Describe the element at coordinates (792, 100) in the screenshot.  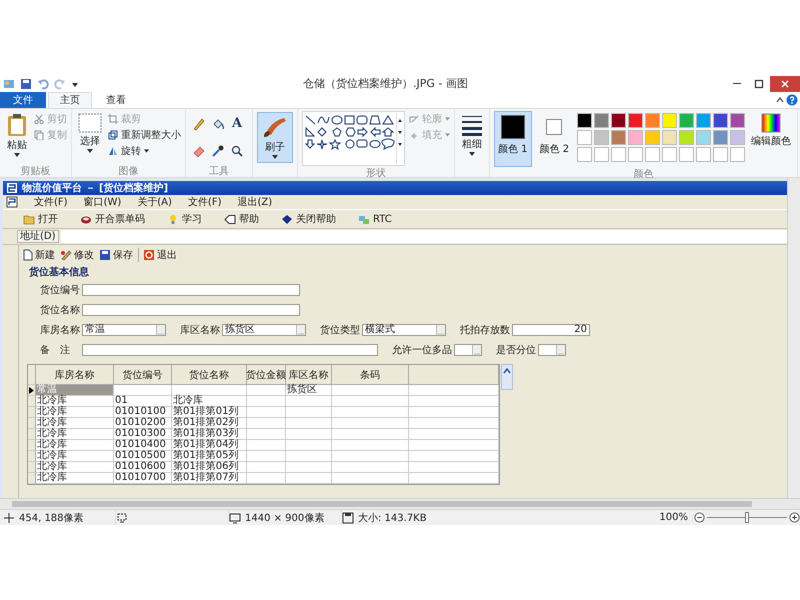
I see `help-icon` at that location.